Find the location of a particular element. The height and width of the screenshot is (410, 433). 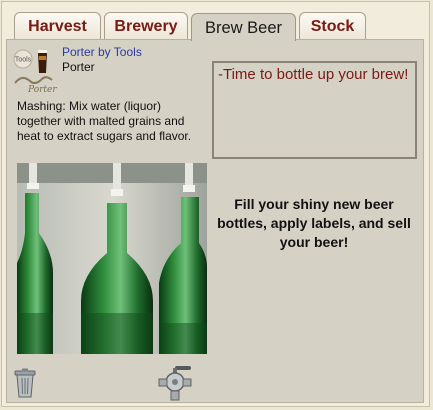

svg-text: Tools is located at coordinates (23, 60).